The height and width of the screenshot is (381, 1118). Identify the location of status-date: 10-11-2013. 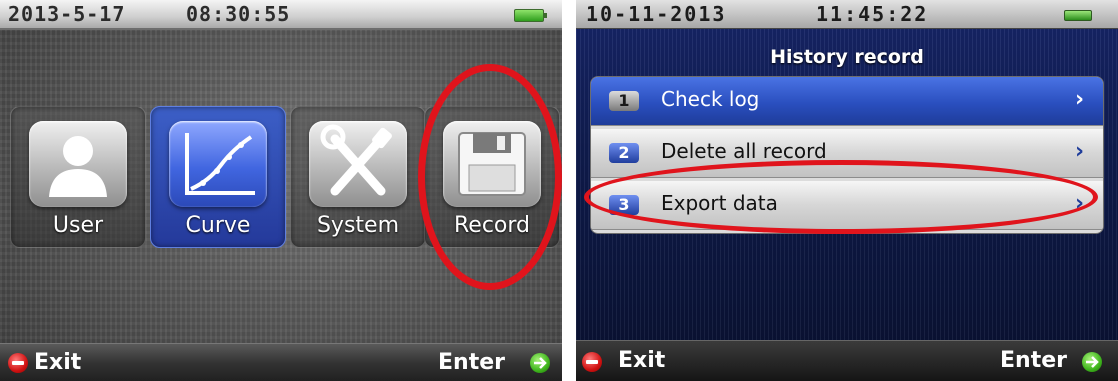
(656, 14).